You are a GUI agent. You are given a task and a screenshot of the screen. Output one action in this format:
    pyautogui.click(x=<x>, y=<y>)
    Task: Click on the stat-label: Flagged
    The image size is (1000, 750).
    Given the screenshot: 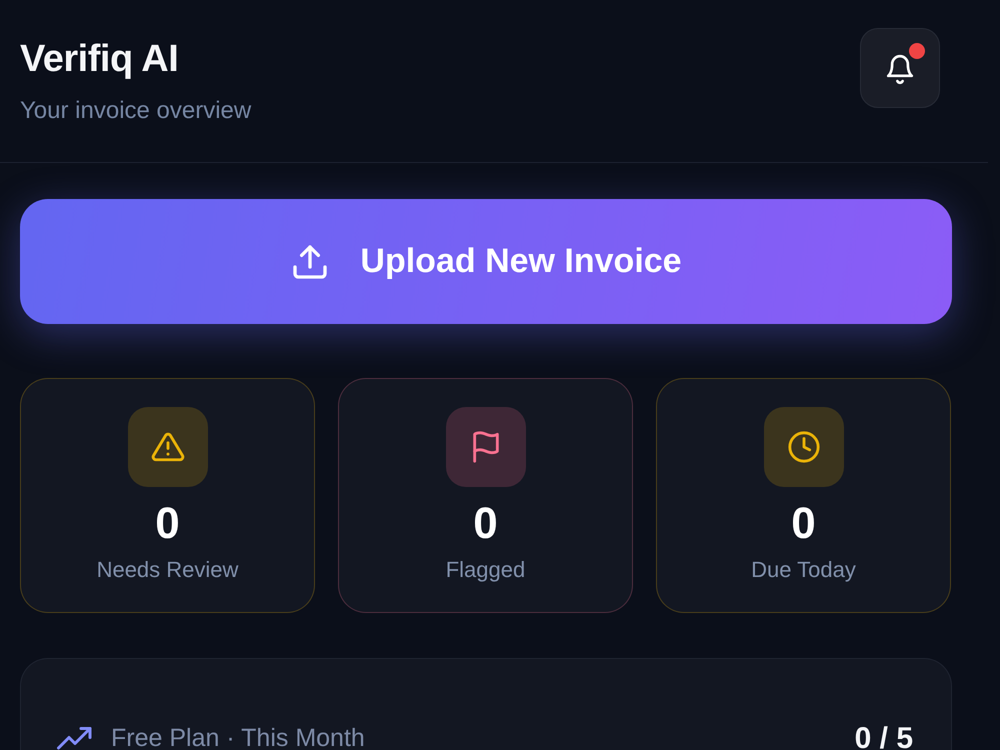 What is the action you would take?
    pyautogui.click(x=486, y=570)
    